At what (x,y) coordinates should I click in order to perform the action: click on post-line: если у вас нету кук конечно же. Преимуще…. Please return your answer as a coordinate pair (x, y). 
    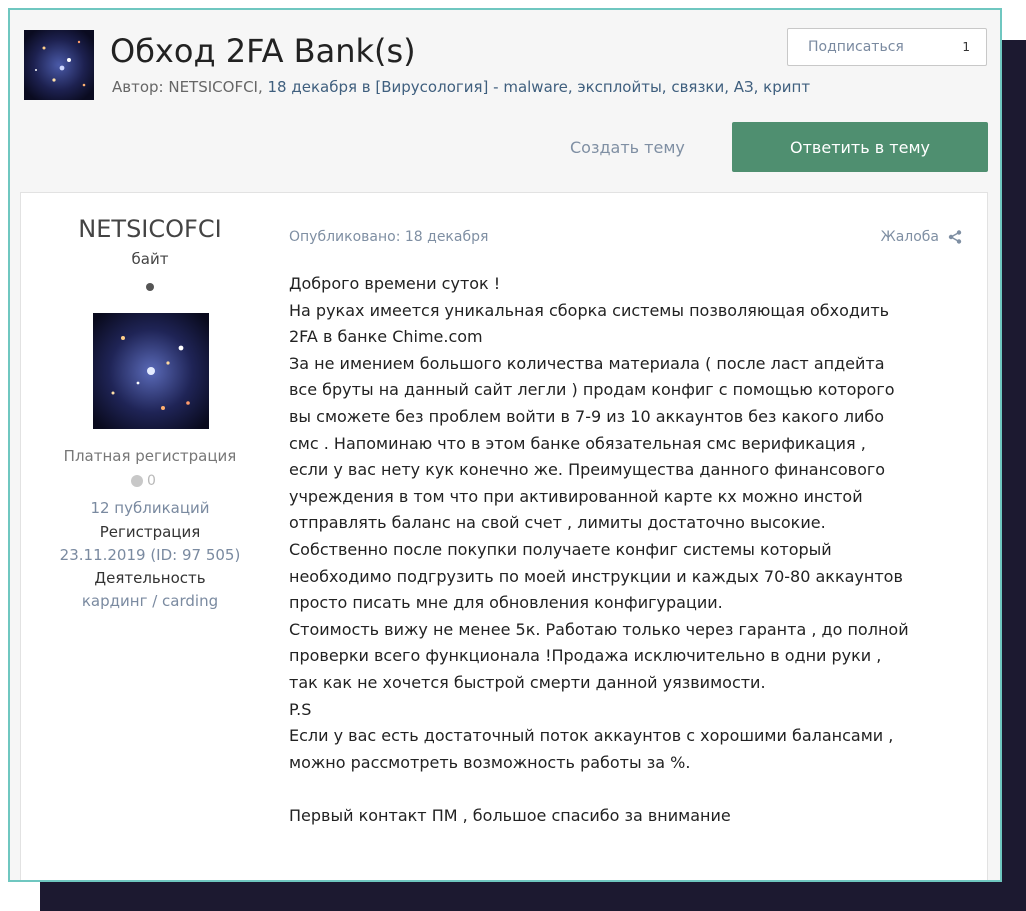
    Looking at the image, I should click on (587, 470).